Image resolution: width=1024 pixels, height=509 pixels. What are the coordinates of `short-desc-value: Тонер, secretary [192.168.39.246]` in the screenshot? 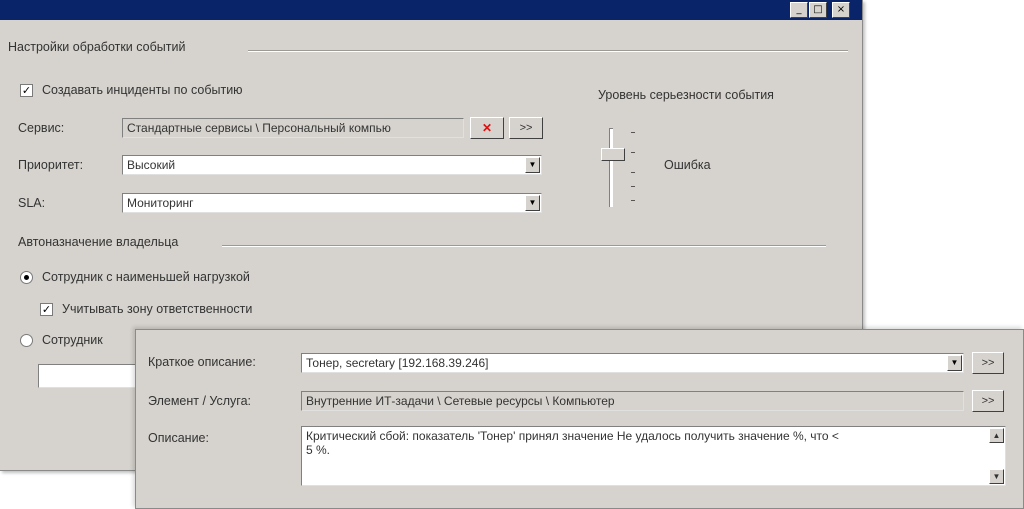 It's located at (397, 363).